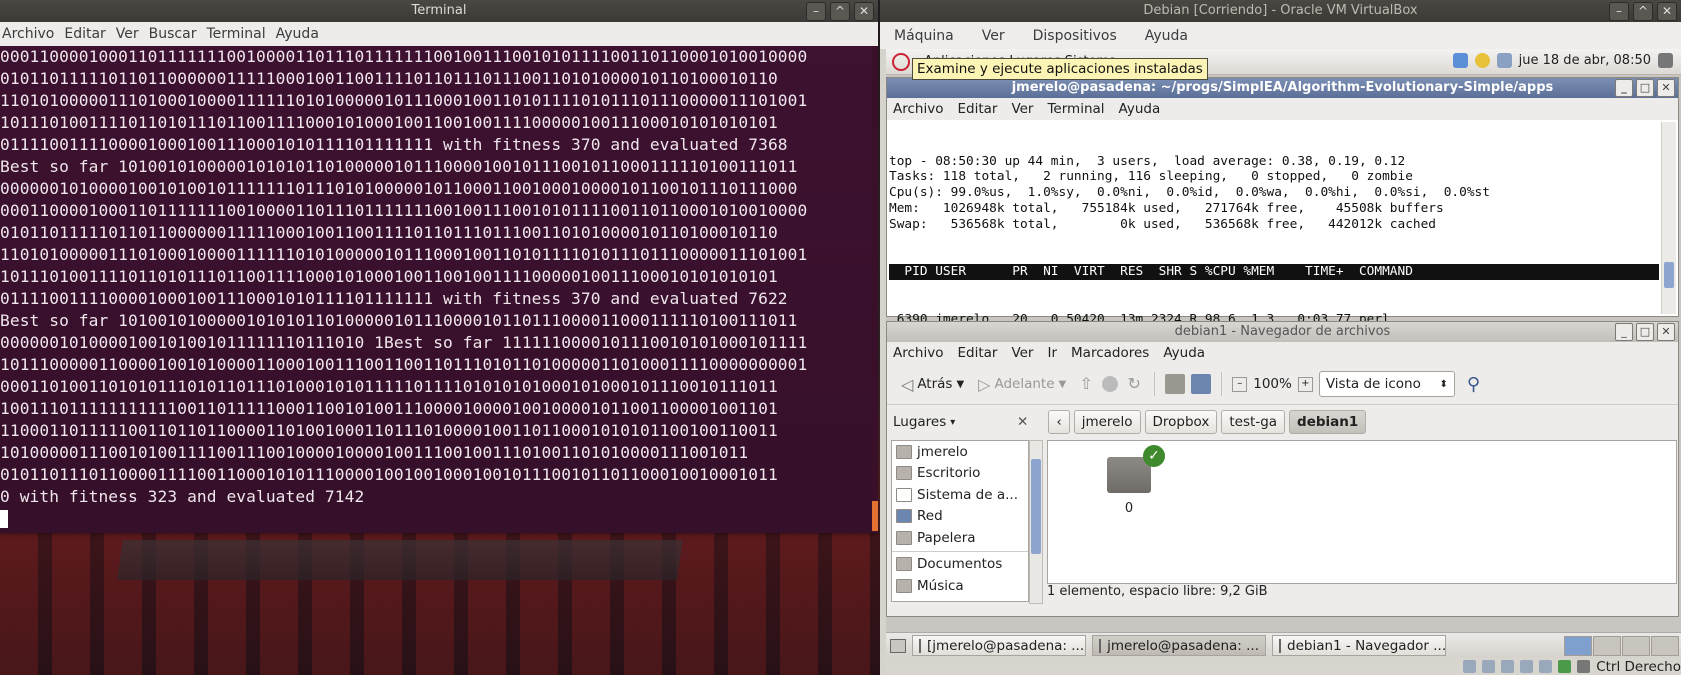  What do you see at coordinates (1134, 384) in the screenshot?
I see `reload-icon: ↻` at bounding box center [1134, 384].